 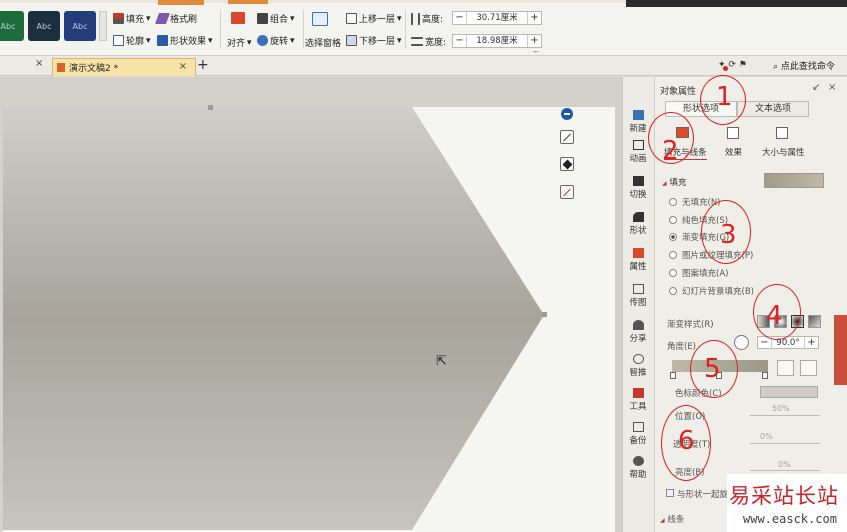 What do you see at coordinates (686, 441) in the screenshot?
I see `annotation-number-6: 6` at bounding box center [686, 441].